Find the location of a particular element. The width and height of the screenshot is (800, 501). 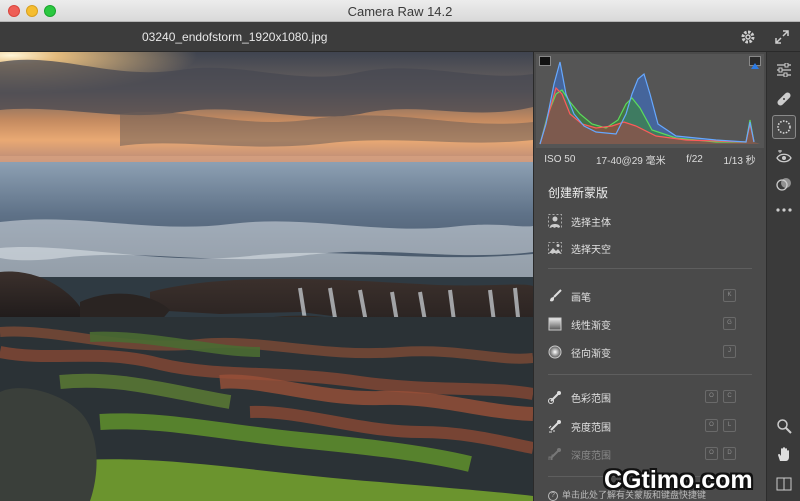

fullscreen-toggle-icon is located at coordinates (782, 37).